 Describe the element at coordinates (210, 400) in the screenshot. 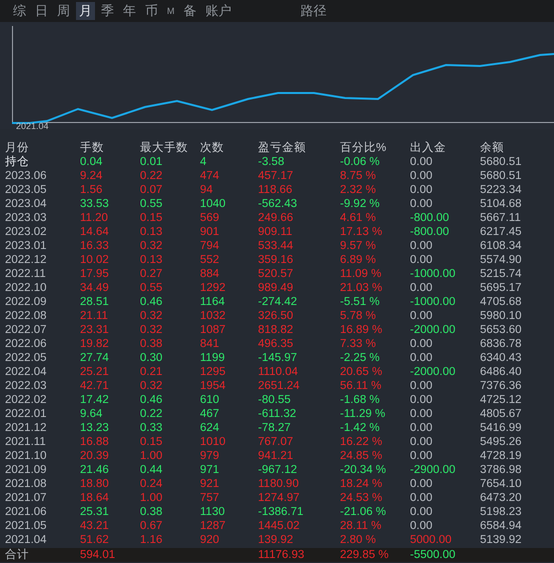

I see `table-cell-text: 610` at that location.